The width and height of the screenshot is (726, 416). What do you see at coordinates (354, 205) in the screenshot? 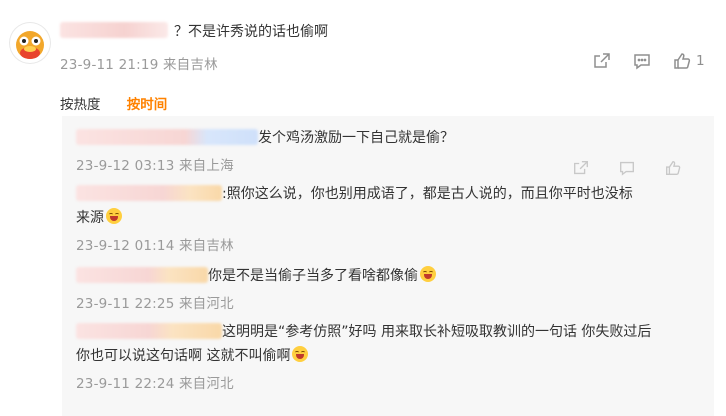
I see `reply-text: :照你这么说，你也别用成语了，都是古人说的，而且你平时也没标 来源` at bounding box center [354, 205].